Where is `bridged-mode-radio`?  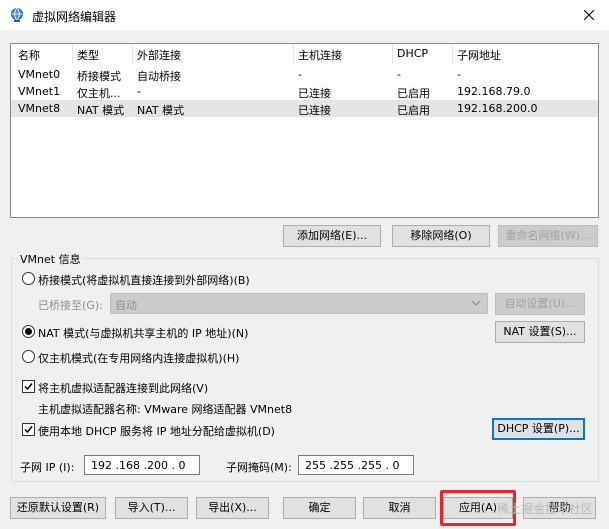 bridged-mode-radio is located at coordinates (28, 278).